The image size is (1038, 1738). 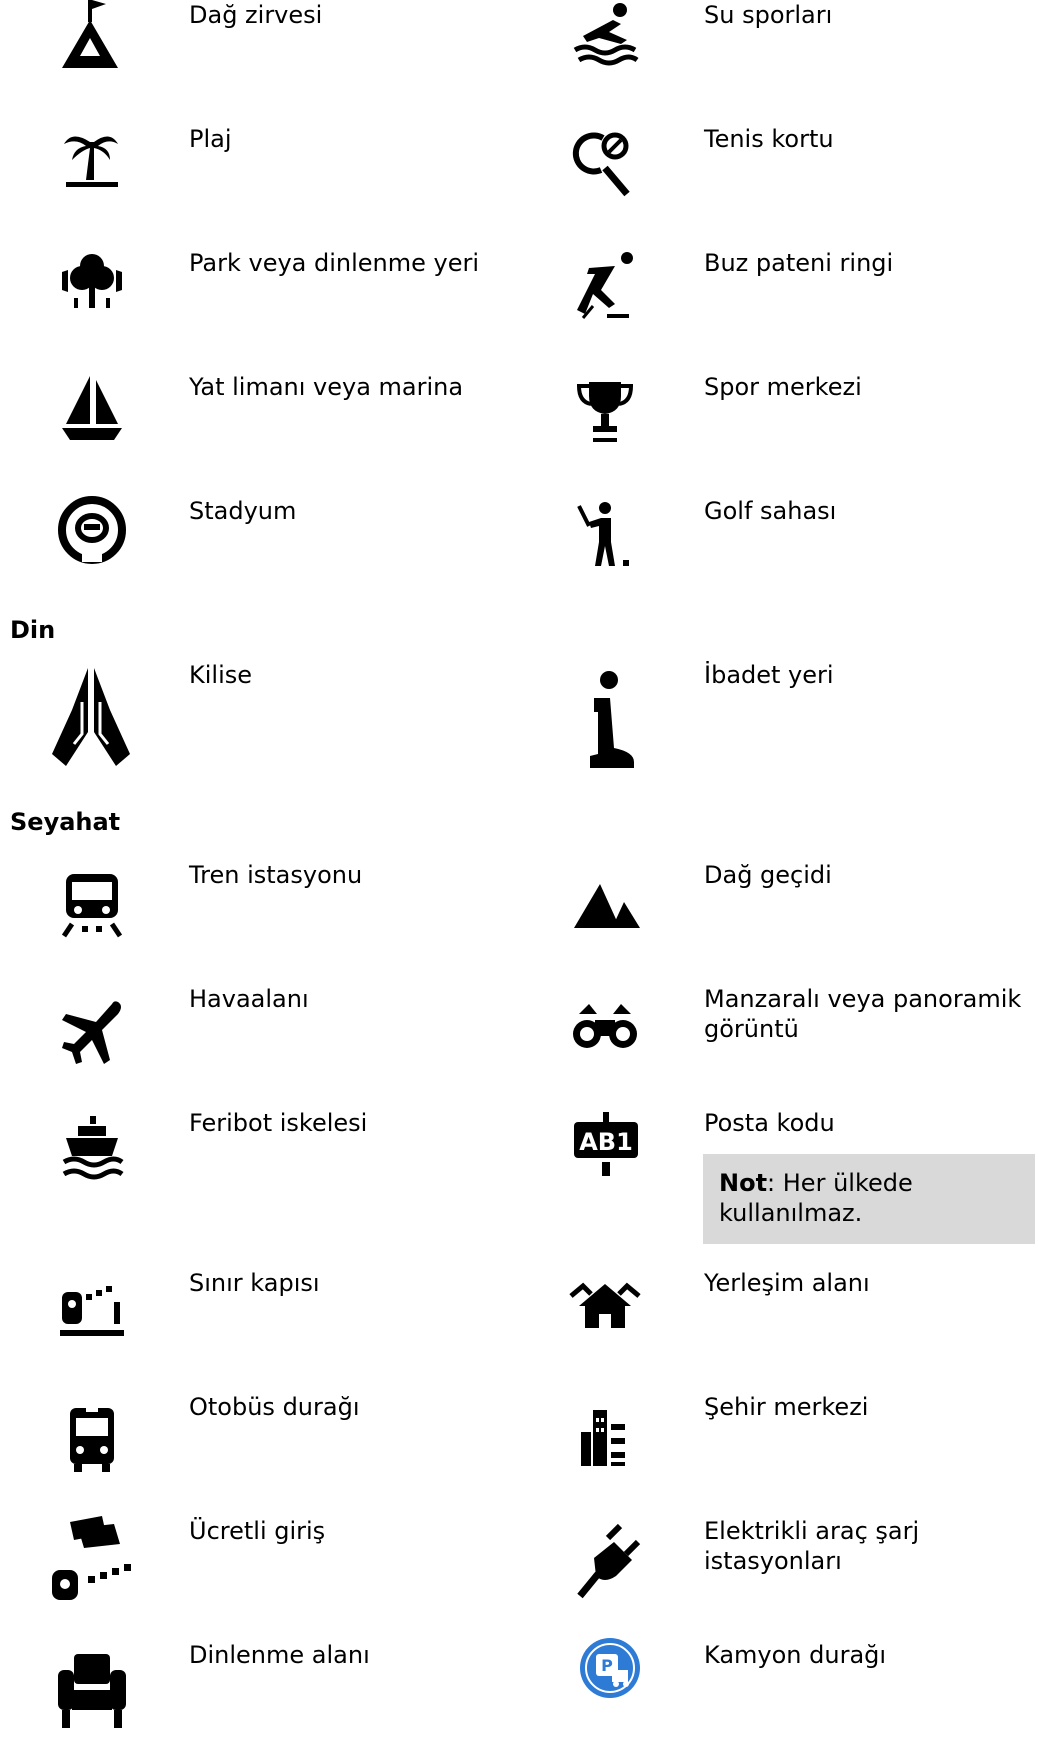 I want to click on kneeling-figure-icon, so click(x=609, y=721).